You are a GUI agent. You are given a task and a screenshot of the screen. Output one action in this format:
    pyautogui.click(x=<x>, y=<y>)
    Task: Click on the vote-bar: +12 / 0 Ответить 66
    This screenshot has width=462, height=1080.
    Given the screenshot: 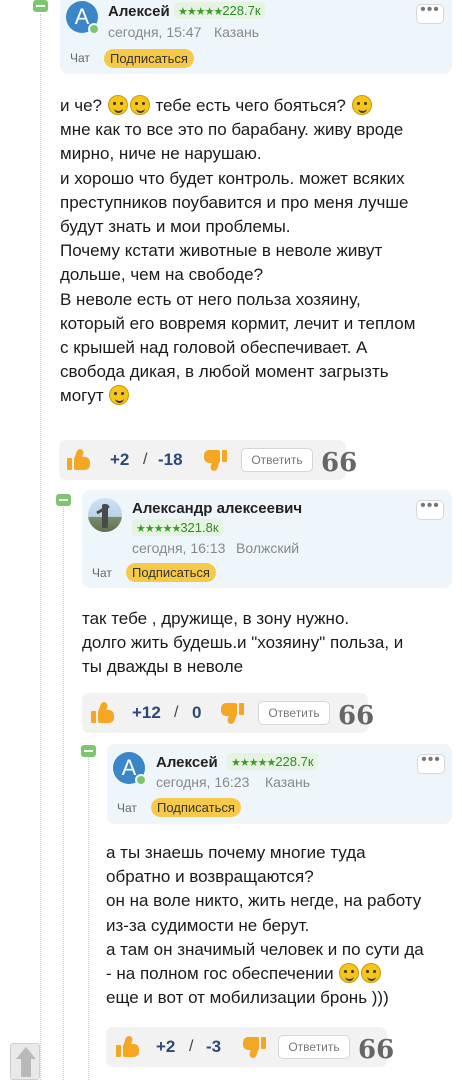 What is the action you would take?
    pyautogui.click(x=228, y=713)
    